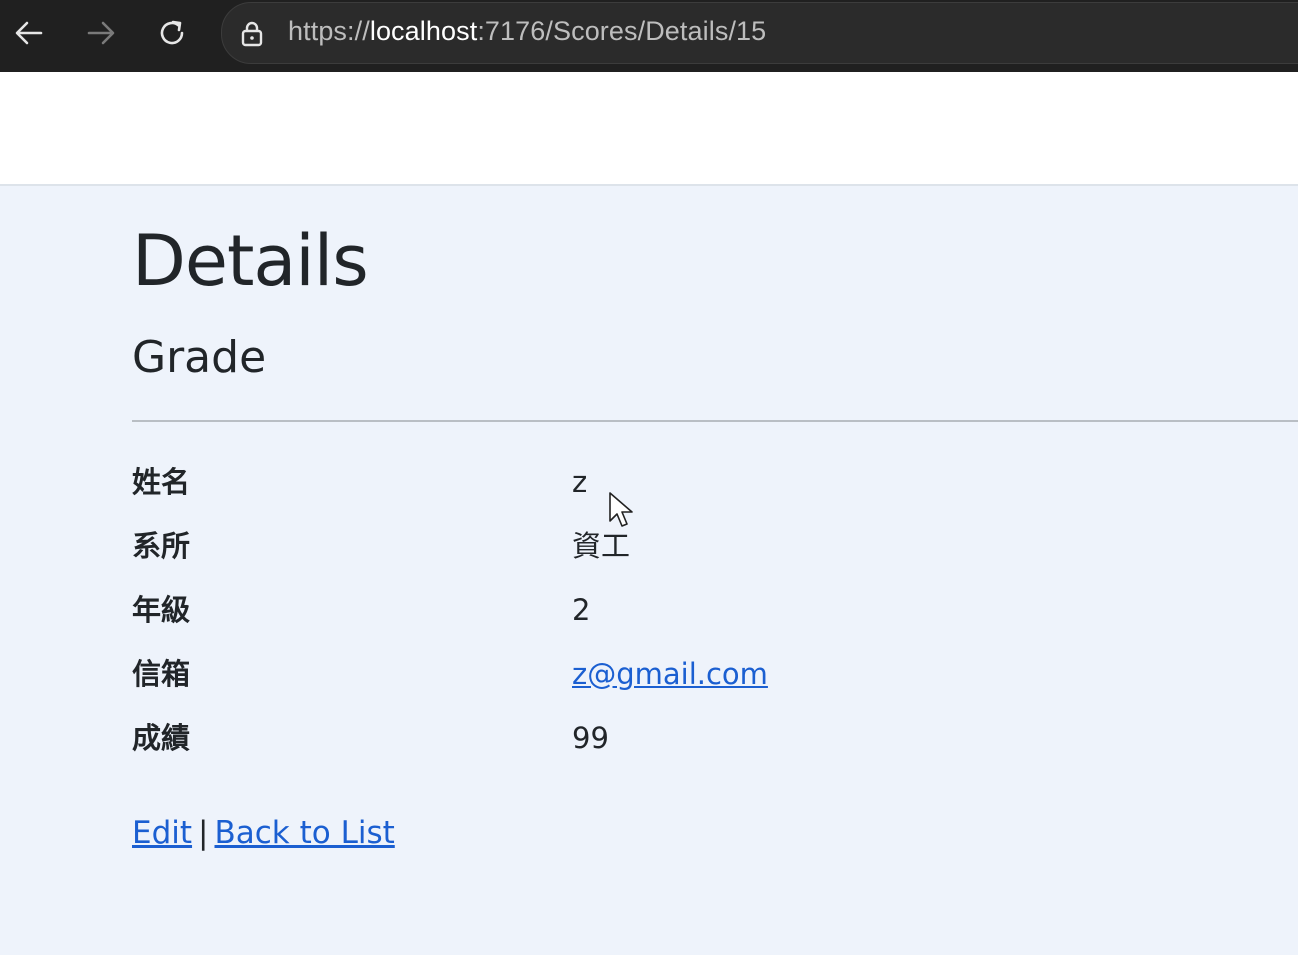 This screenshot has height=955, width=1298. I want to click on page-subtitle: Grade, so click(199, 357).